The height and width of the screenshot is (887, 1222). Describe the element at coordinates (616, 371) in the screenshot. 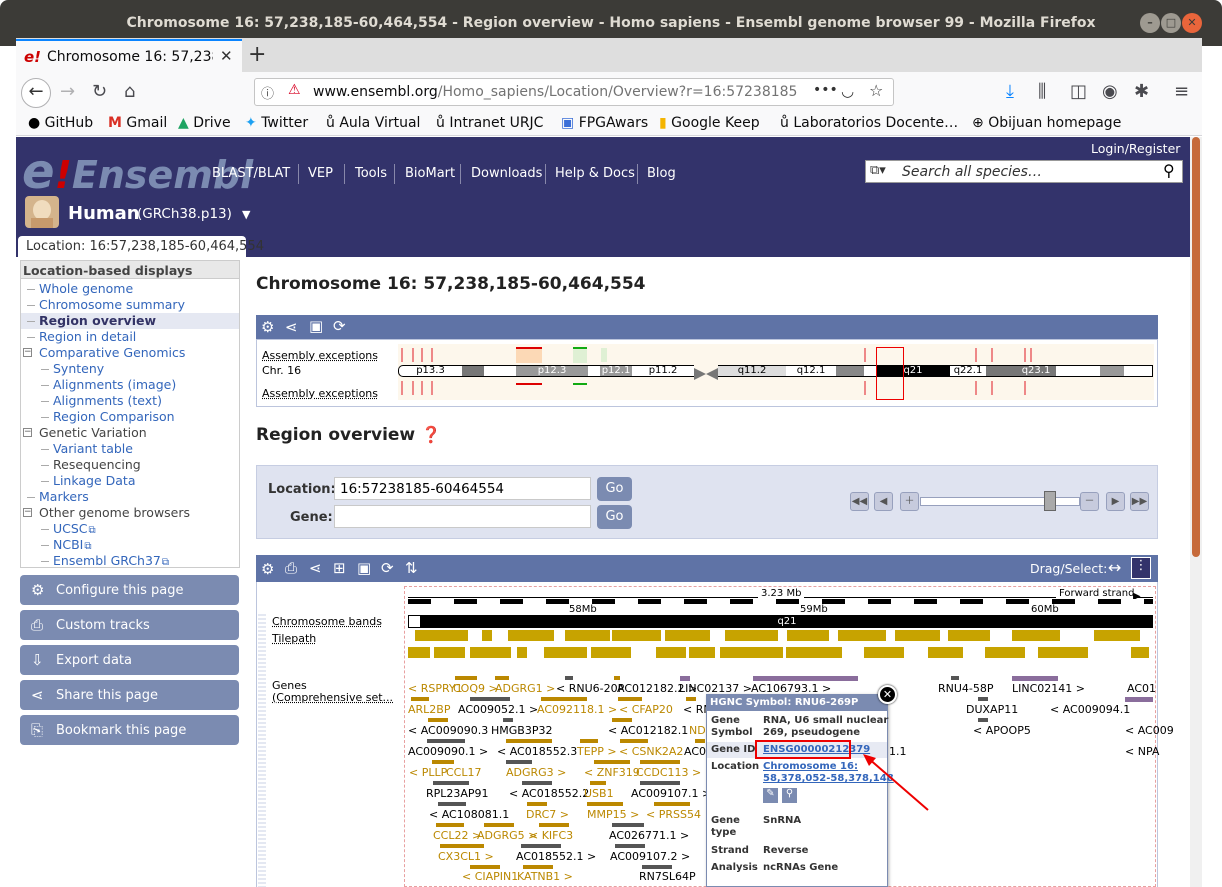

I see `band-p12.1: p12.1` at that location.